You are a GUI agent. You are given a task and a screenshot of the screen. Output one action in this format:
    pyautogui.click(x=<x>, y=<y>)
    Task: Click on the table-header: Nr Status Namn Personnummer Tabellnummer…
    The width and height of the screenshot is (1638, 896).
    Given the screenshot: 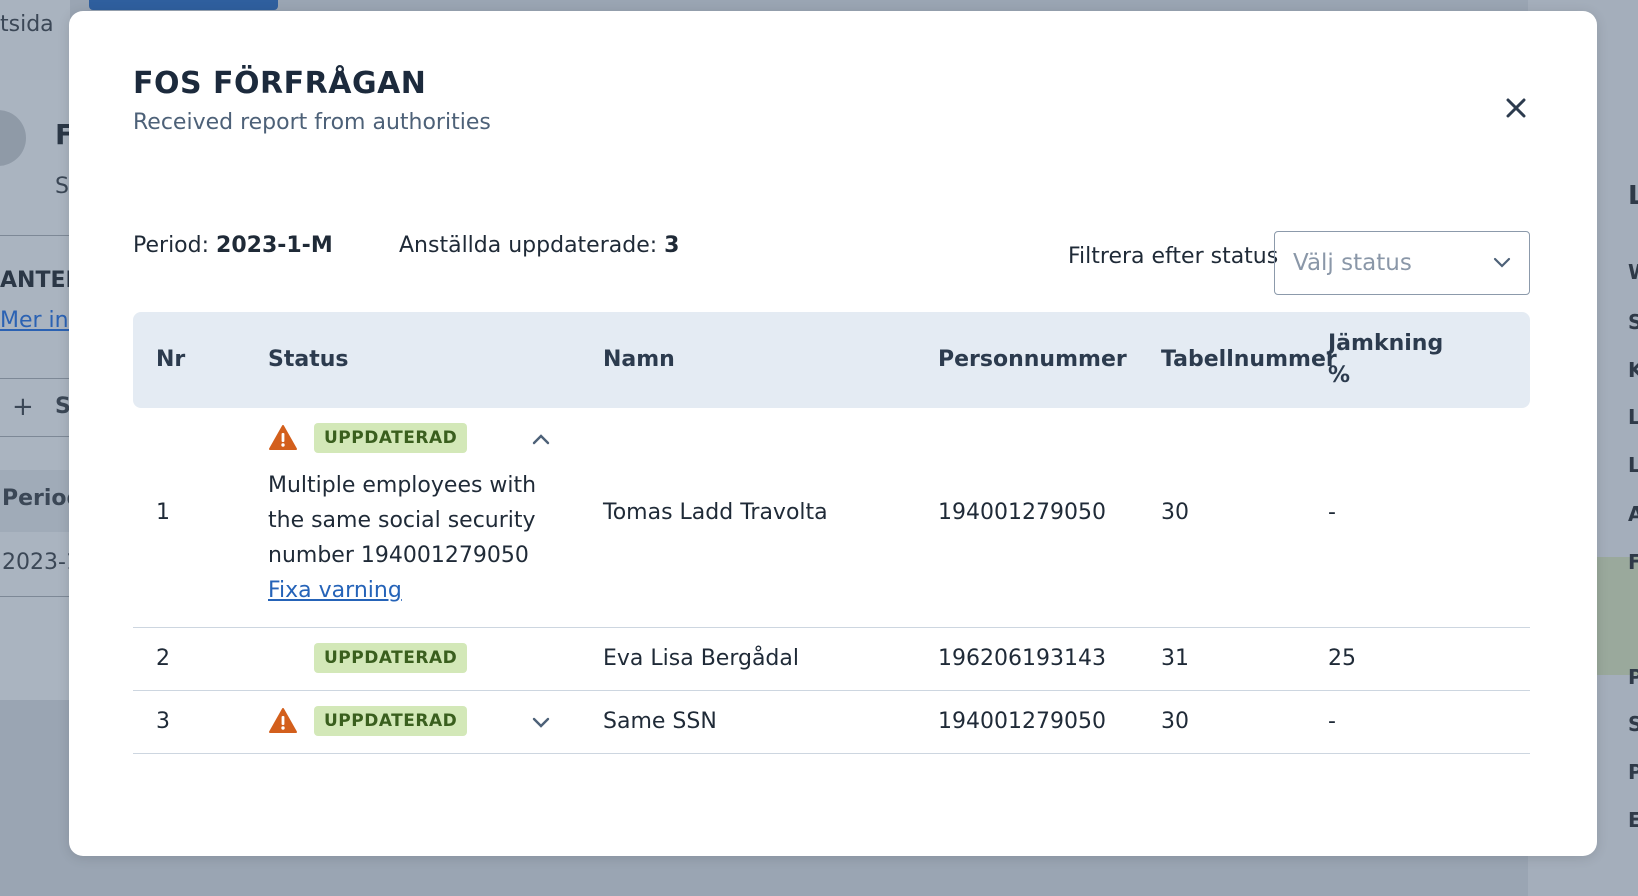 What is the action you would take?
    pyautogui.click(x=831, y=360)
    